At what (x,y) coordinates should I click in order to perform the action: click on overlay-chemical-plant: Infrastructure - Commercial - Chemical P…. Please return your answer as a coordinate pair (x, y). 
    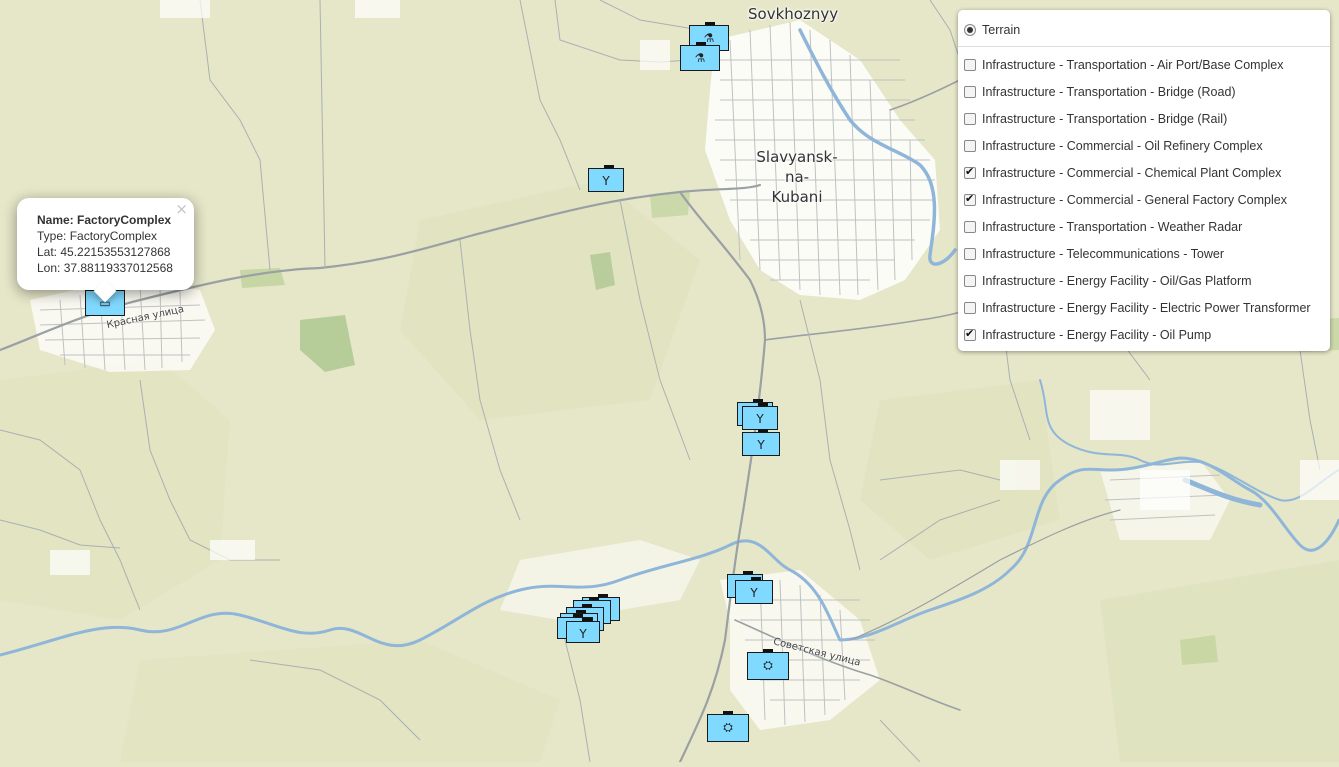
    Looking at the image, I should click on (1144, 172).